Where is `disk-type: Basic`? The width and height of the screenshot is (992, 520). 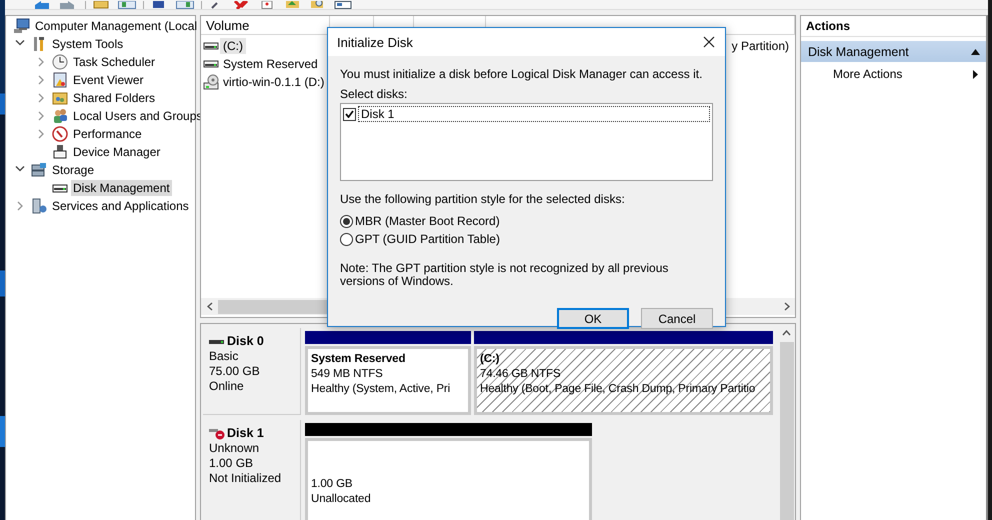 disk-type: Basic is located at coordinates (224, 356).